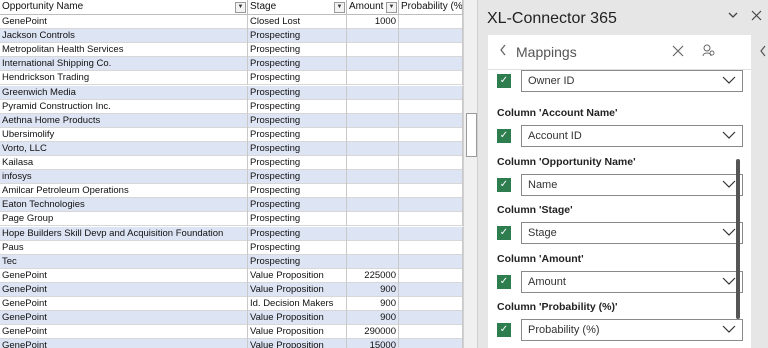  What do you see at coordinates (124, 92) in the screenshot?
I see `table-cell: Greenwich Media` at bounding box center [124, 92].